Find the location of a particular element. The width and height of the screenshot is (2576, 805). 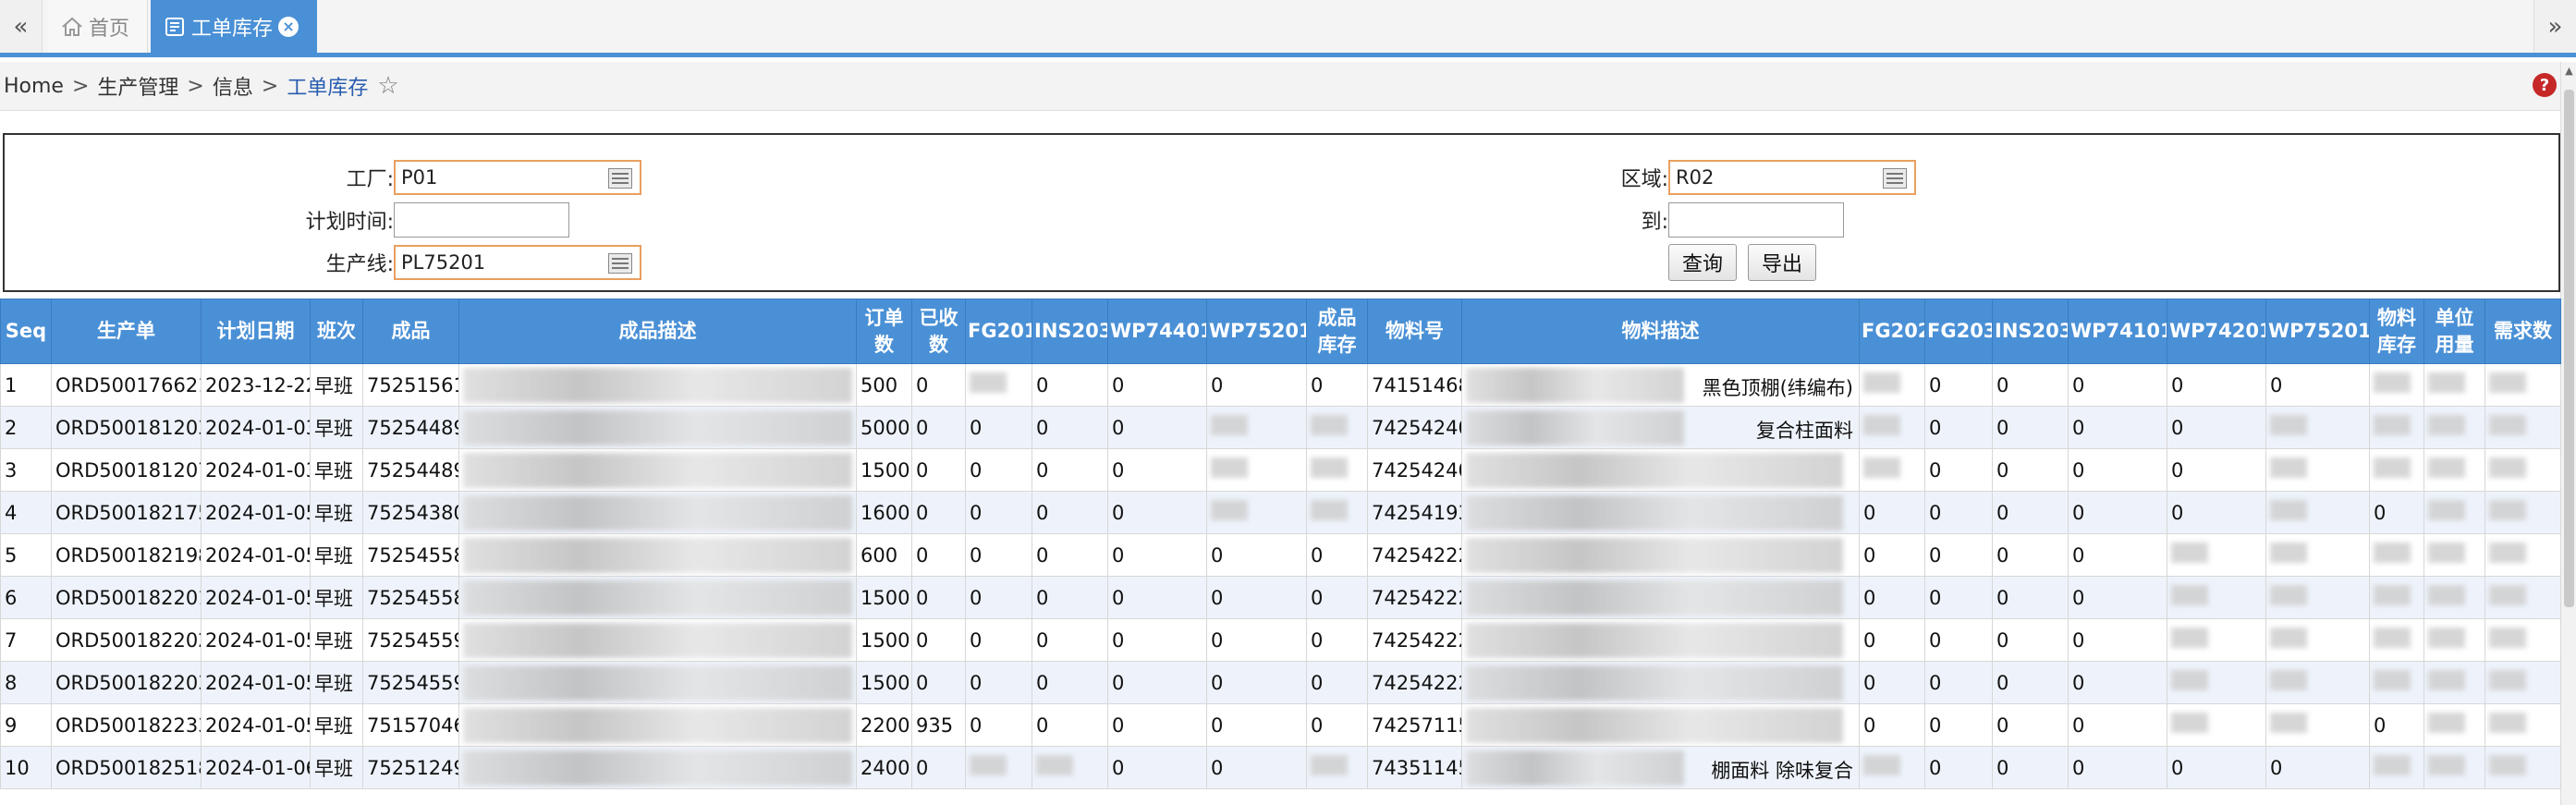

factory-field: P01 is located at coordinates (517, 178).